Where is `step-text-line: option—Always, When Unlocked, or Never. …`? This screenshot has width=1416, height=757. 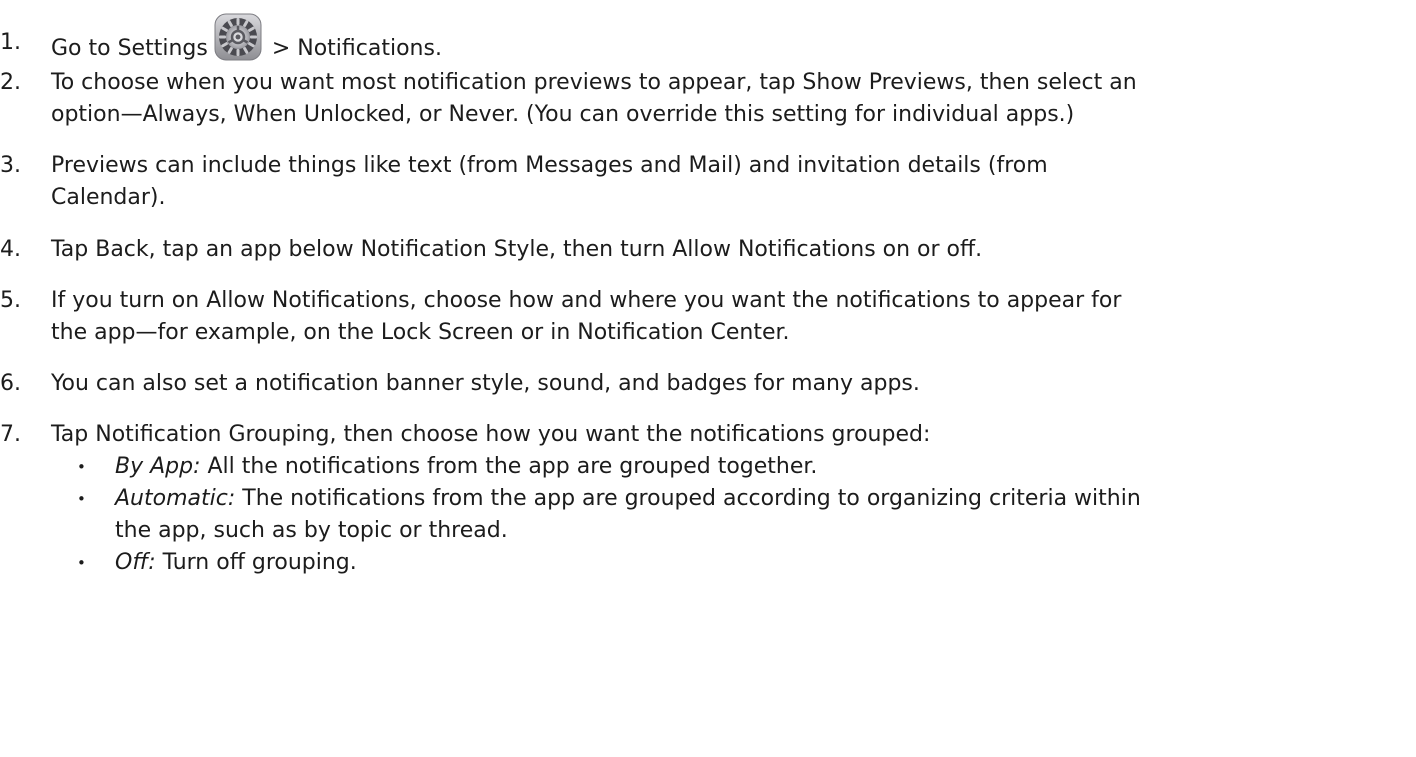 step-text-line: option—Always, When Unlocked, or Never. … is located at coordinates (563, 114).